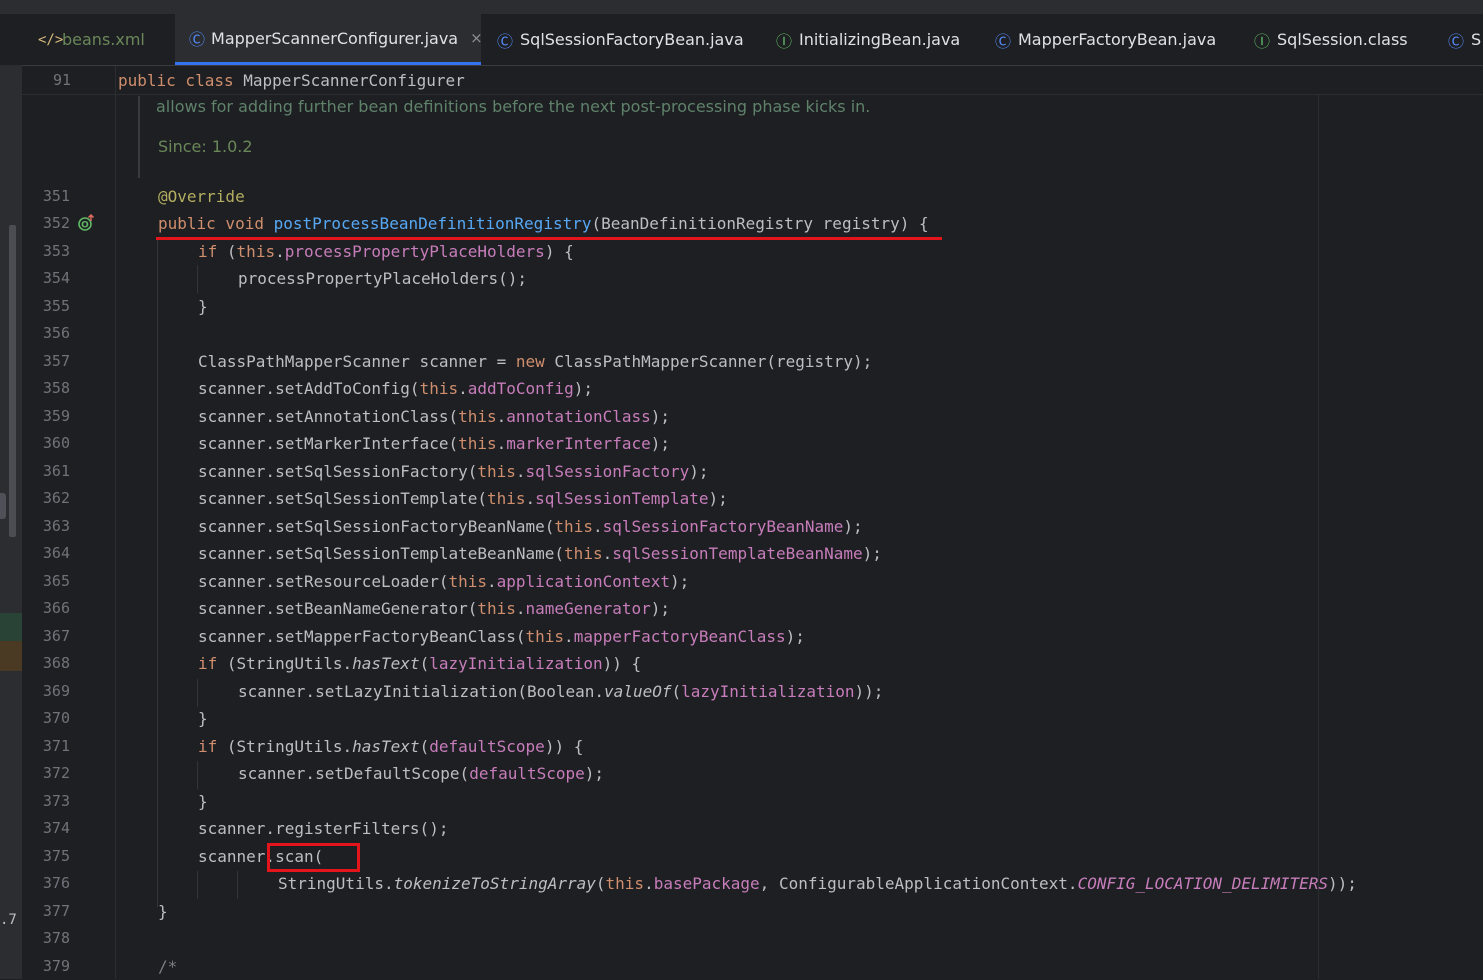  Describe the element at coordinates (56, 526) in the screenshot. I see `line-number: 363` at that location.